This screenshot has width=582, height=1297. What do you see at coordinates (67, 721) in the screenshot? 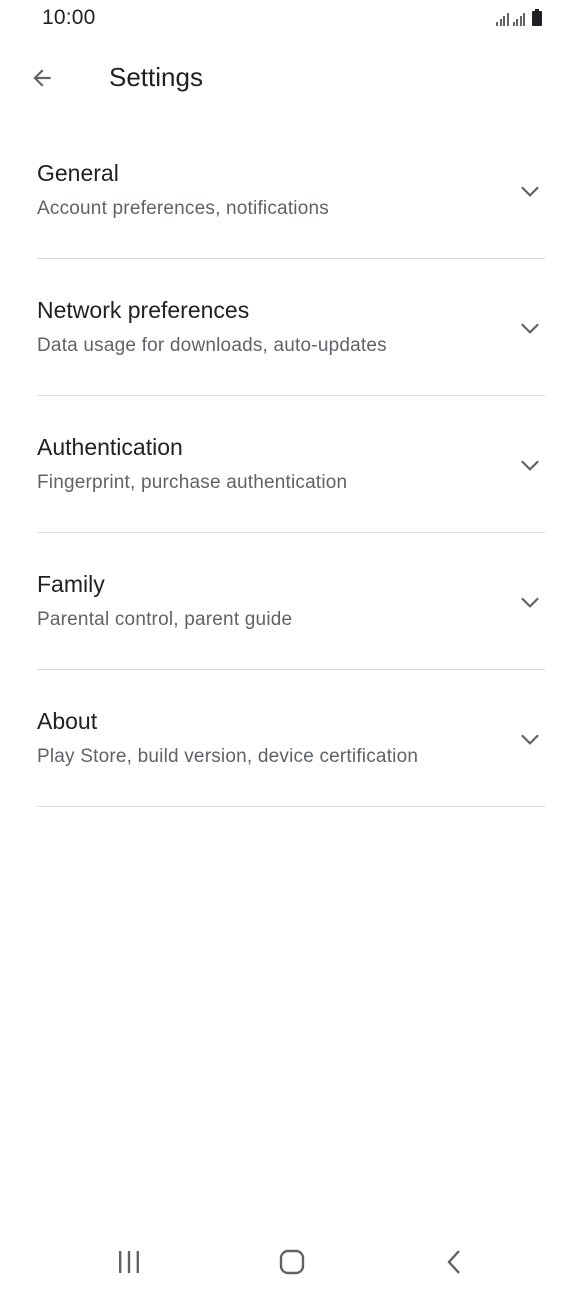
I see `item-title: About` at bounding box center [67, 721].